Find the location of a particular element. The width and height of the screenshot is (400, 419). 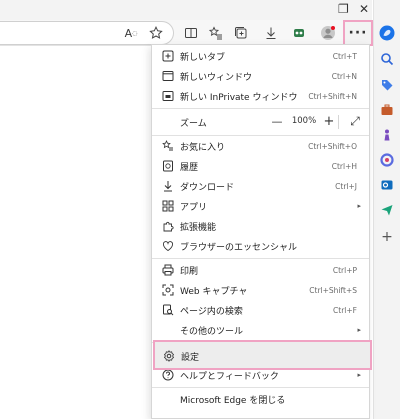

menu-item-label: 新しいタブ is located at coordinates (203, 57).